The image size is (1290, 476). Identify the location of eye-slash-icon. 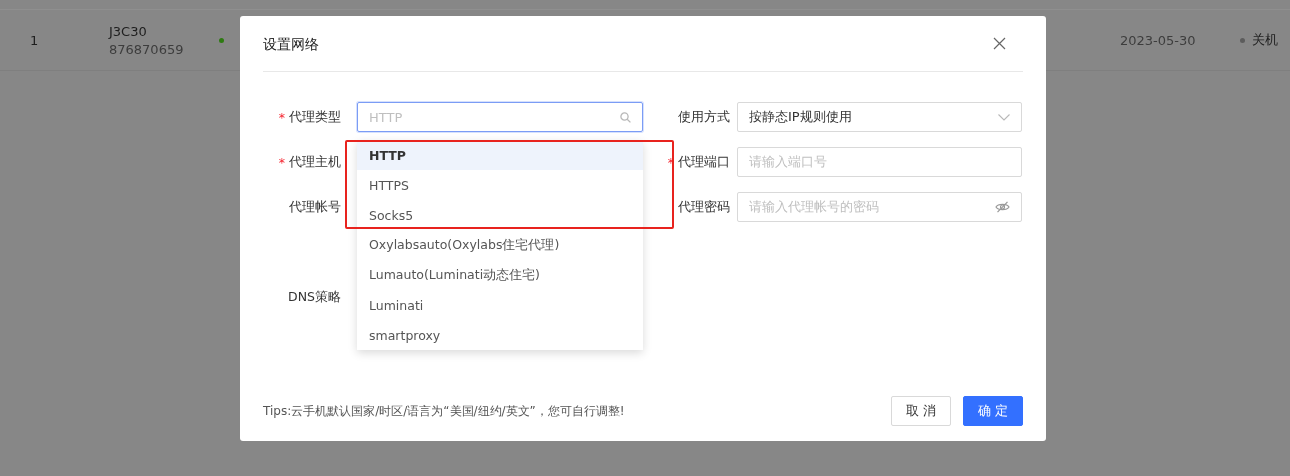
(1002, 207).